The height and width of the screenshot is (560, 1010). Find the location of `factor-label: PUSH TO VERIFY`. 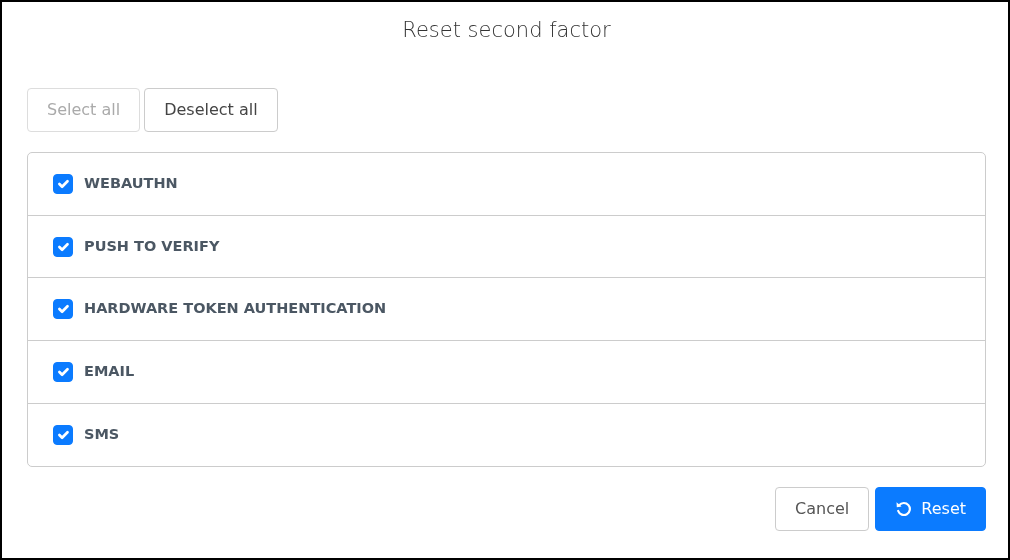

factor-label: PUSH TO VERIFY is located at coordinates (152, 246).